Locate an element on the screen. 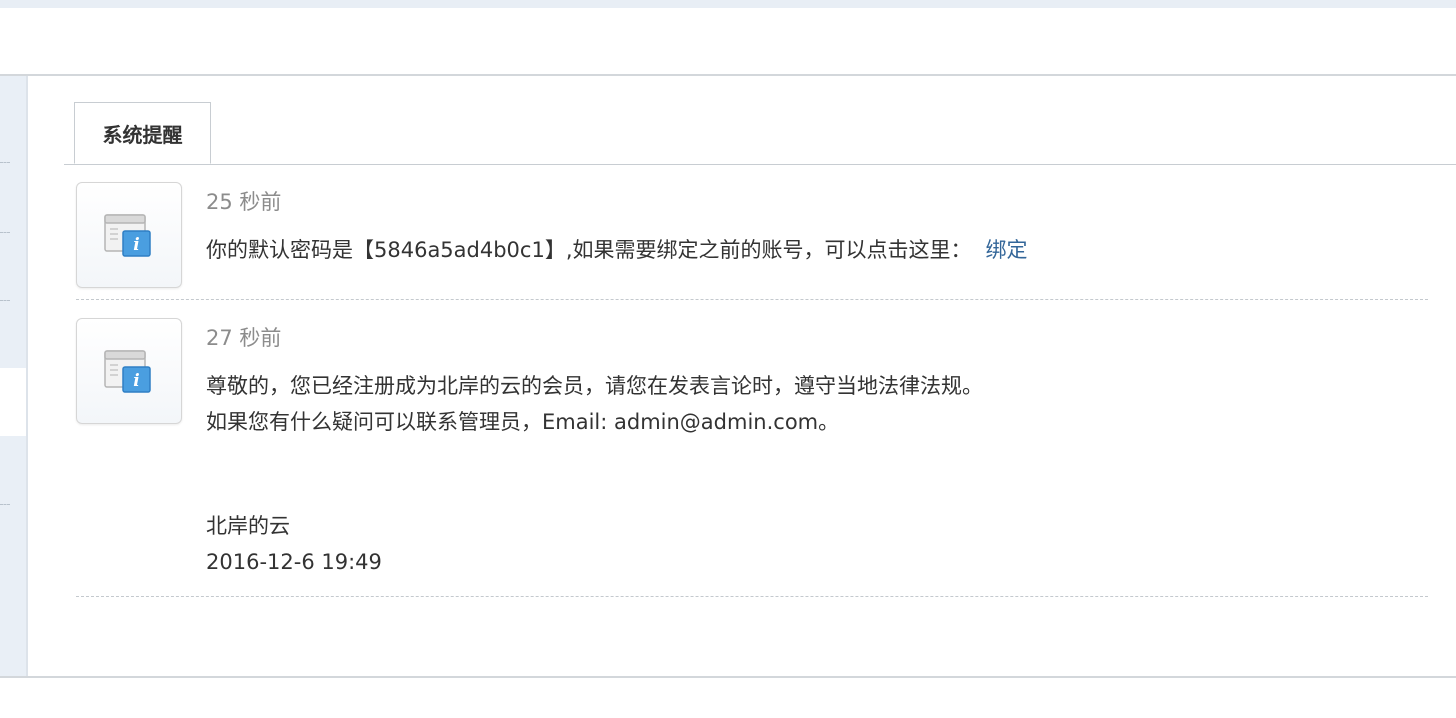 The height and width of the screenshot is (718, 1456). signature-date: 2016-12-6 19:49 is located at coordinates (294, 562).